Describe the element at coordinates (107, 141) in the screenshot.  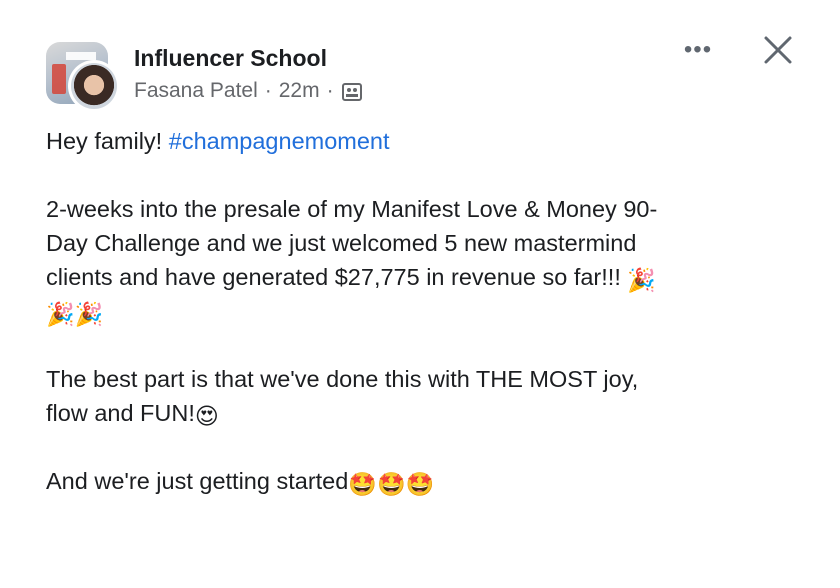
I see `greeting-text: Hey family!` at that location.